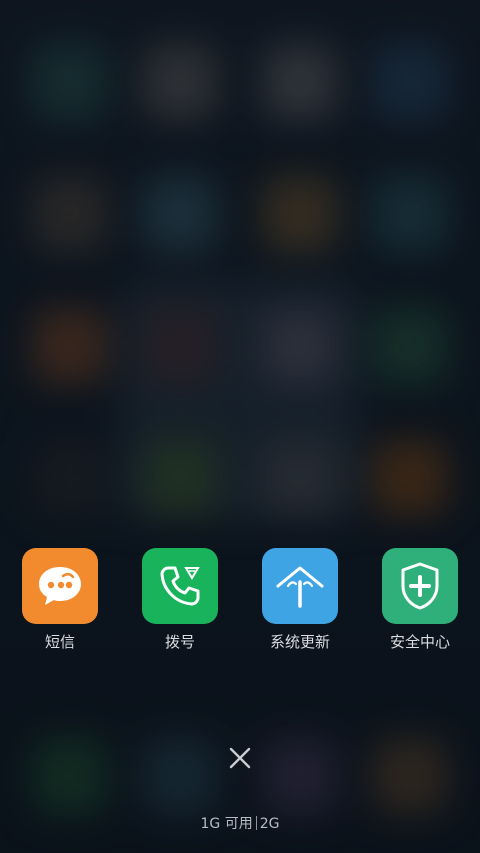 The image size is (480, 853). I want to click on phone-handset-icon, so click(180, 586).